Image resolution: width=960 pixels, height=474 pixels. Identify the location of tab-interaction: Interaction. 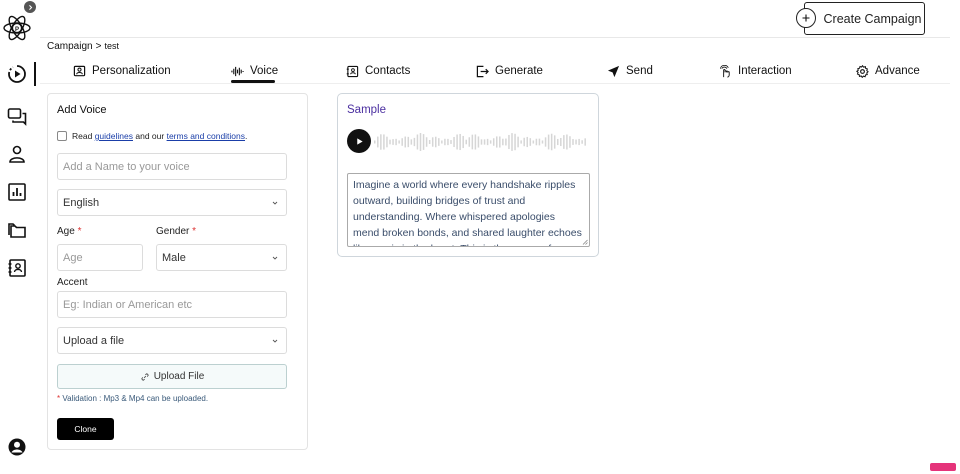
(755, 71).